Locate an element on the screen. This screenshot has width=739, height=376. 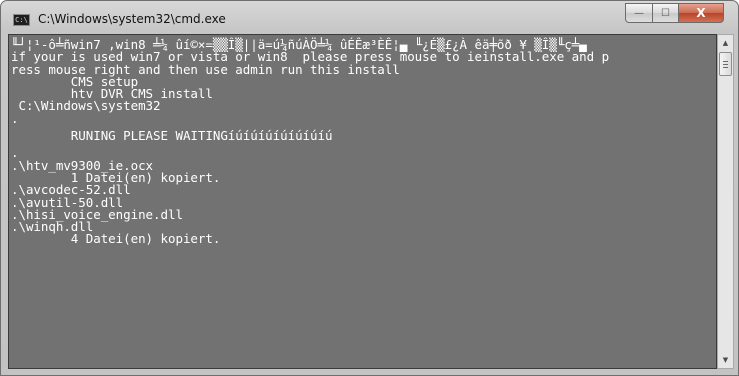
vertical-scrollbar: ▲ ▼ is located at coordinates (725, 201).